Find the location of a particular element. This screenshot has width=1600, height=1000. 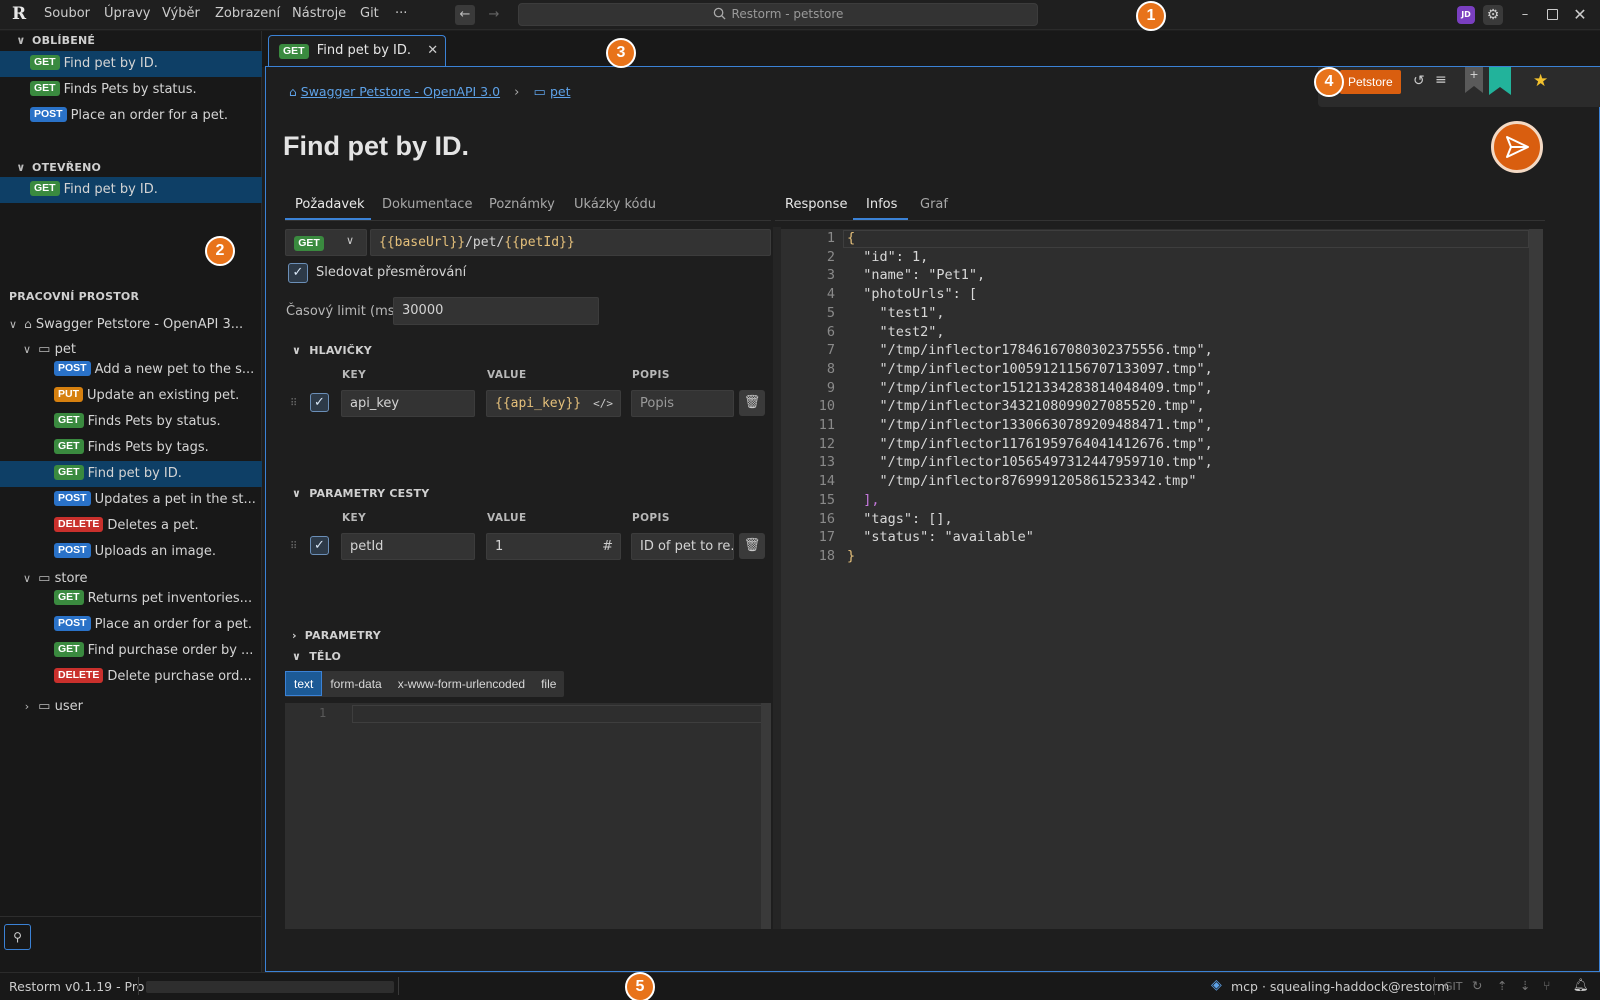

editor-scrollbar is located at coordinates (766, 816).